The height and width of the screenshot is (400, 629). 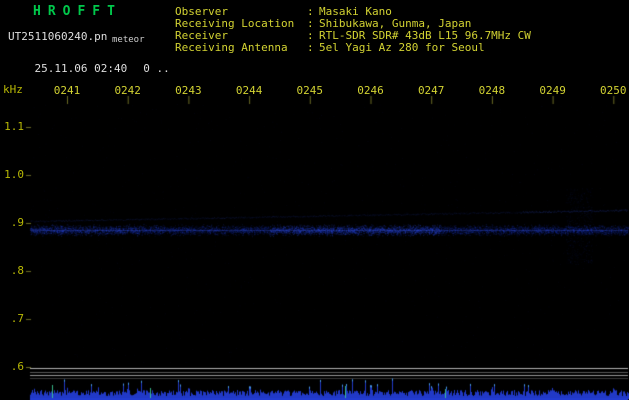 What do you see at coordinates (17, 270) in the screenshot?
I see `freq-tick-label: .8` at bounding box center [17, 270].